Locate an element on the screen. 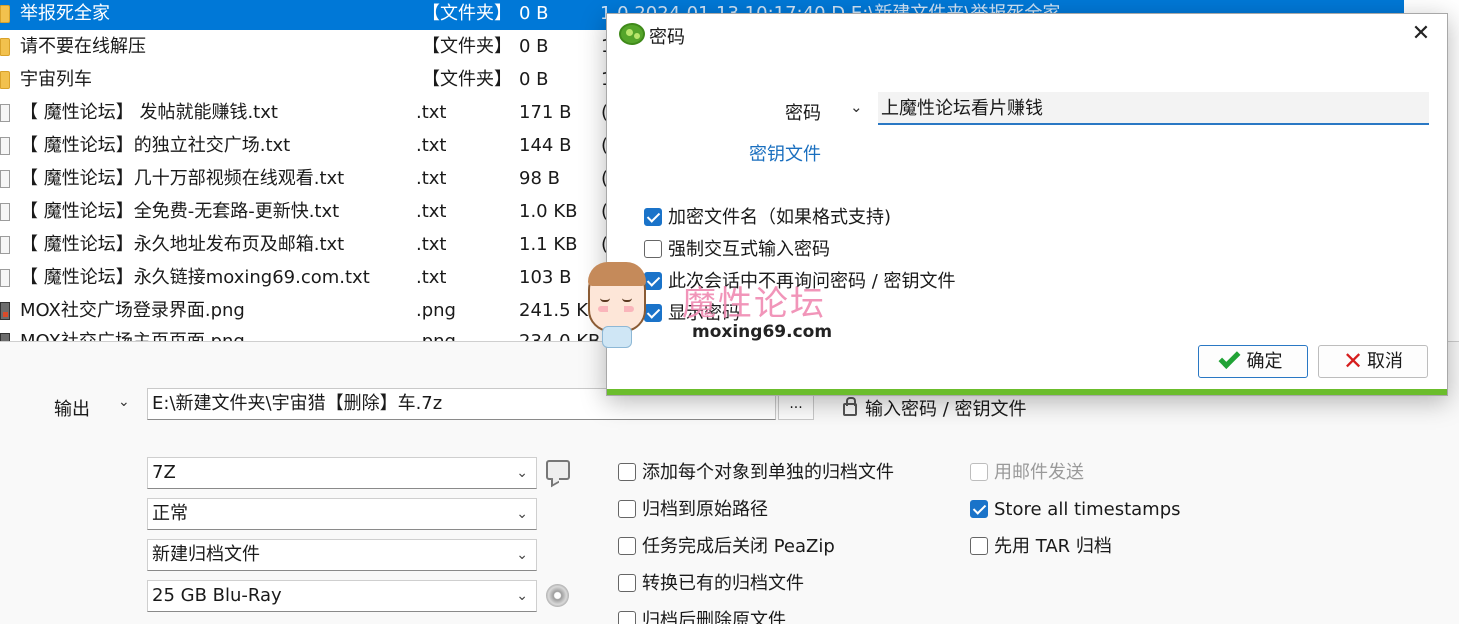 The image size is (1459, 624). file-size: 144 B is located at coordinates (545, 145).